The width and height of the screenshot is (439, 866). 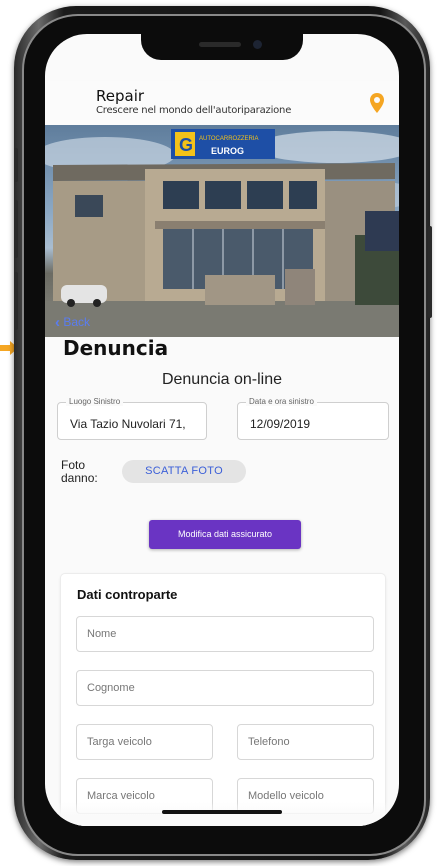 What do you see at coordinates (186, 145) in the screenshot?
I see `sign-letter: G` at bounding box center [186, 145].